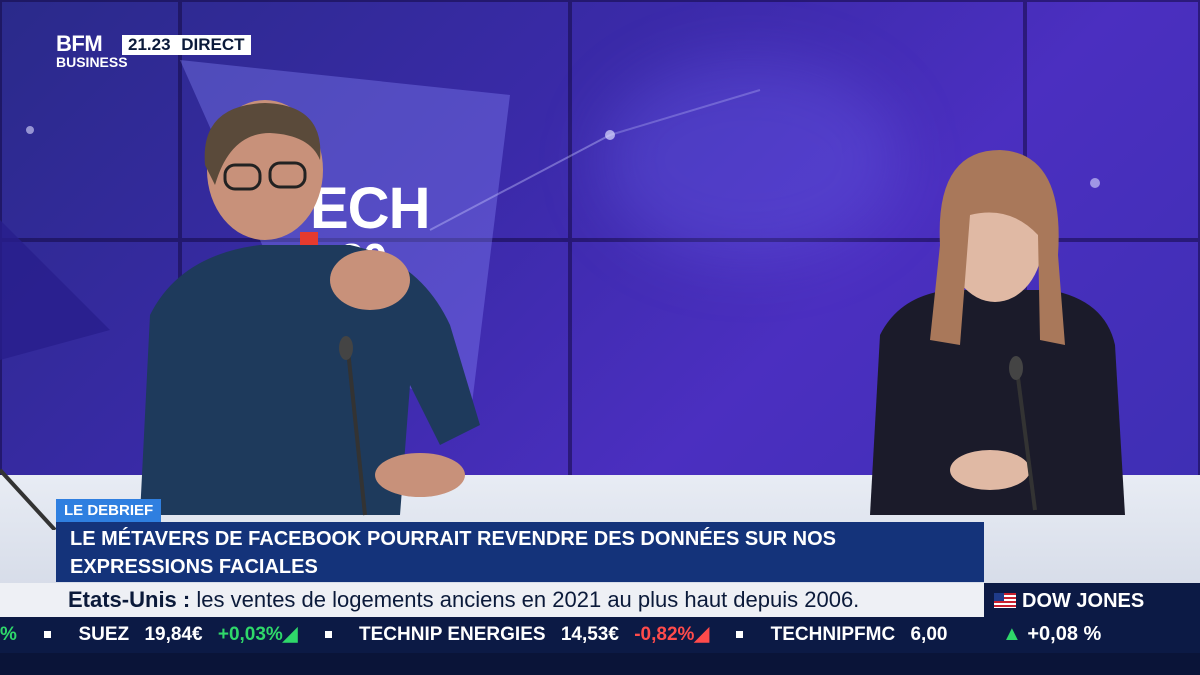  Describe the element at coordinates (370, 280) in the screenshot. I see `guest-left-hand` at that location.